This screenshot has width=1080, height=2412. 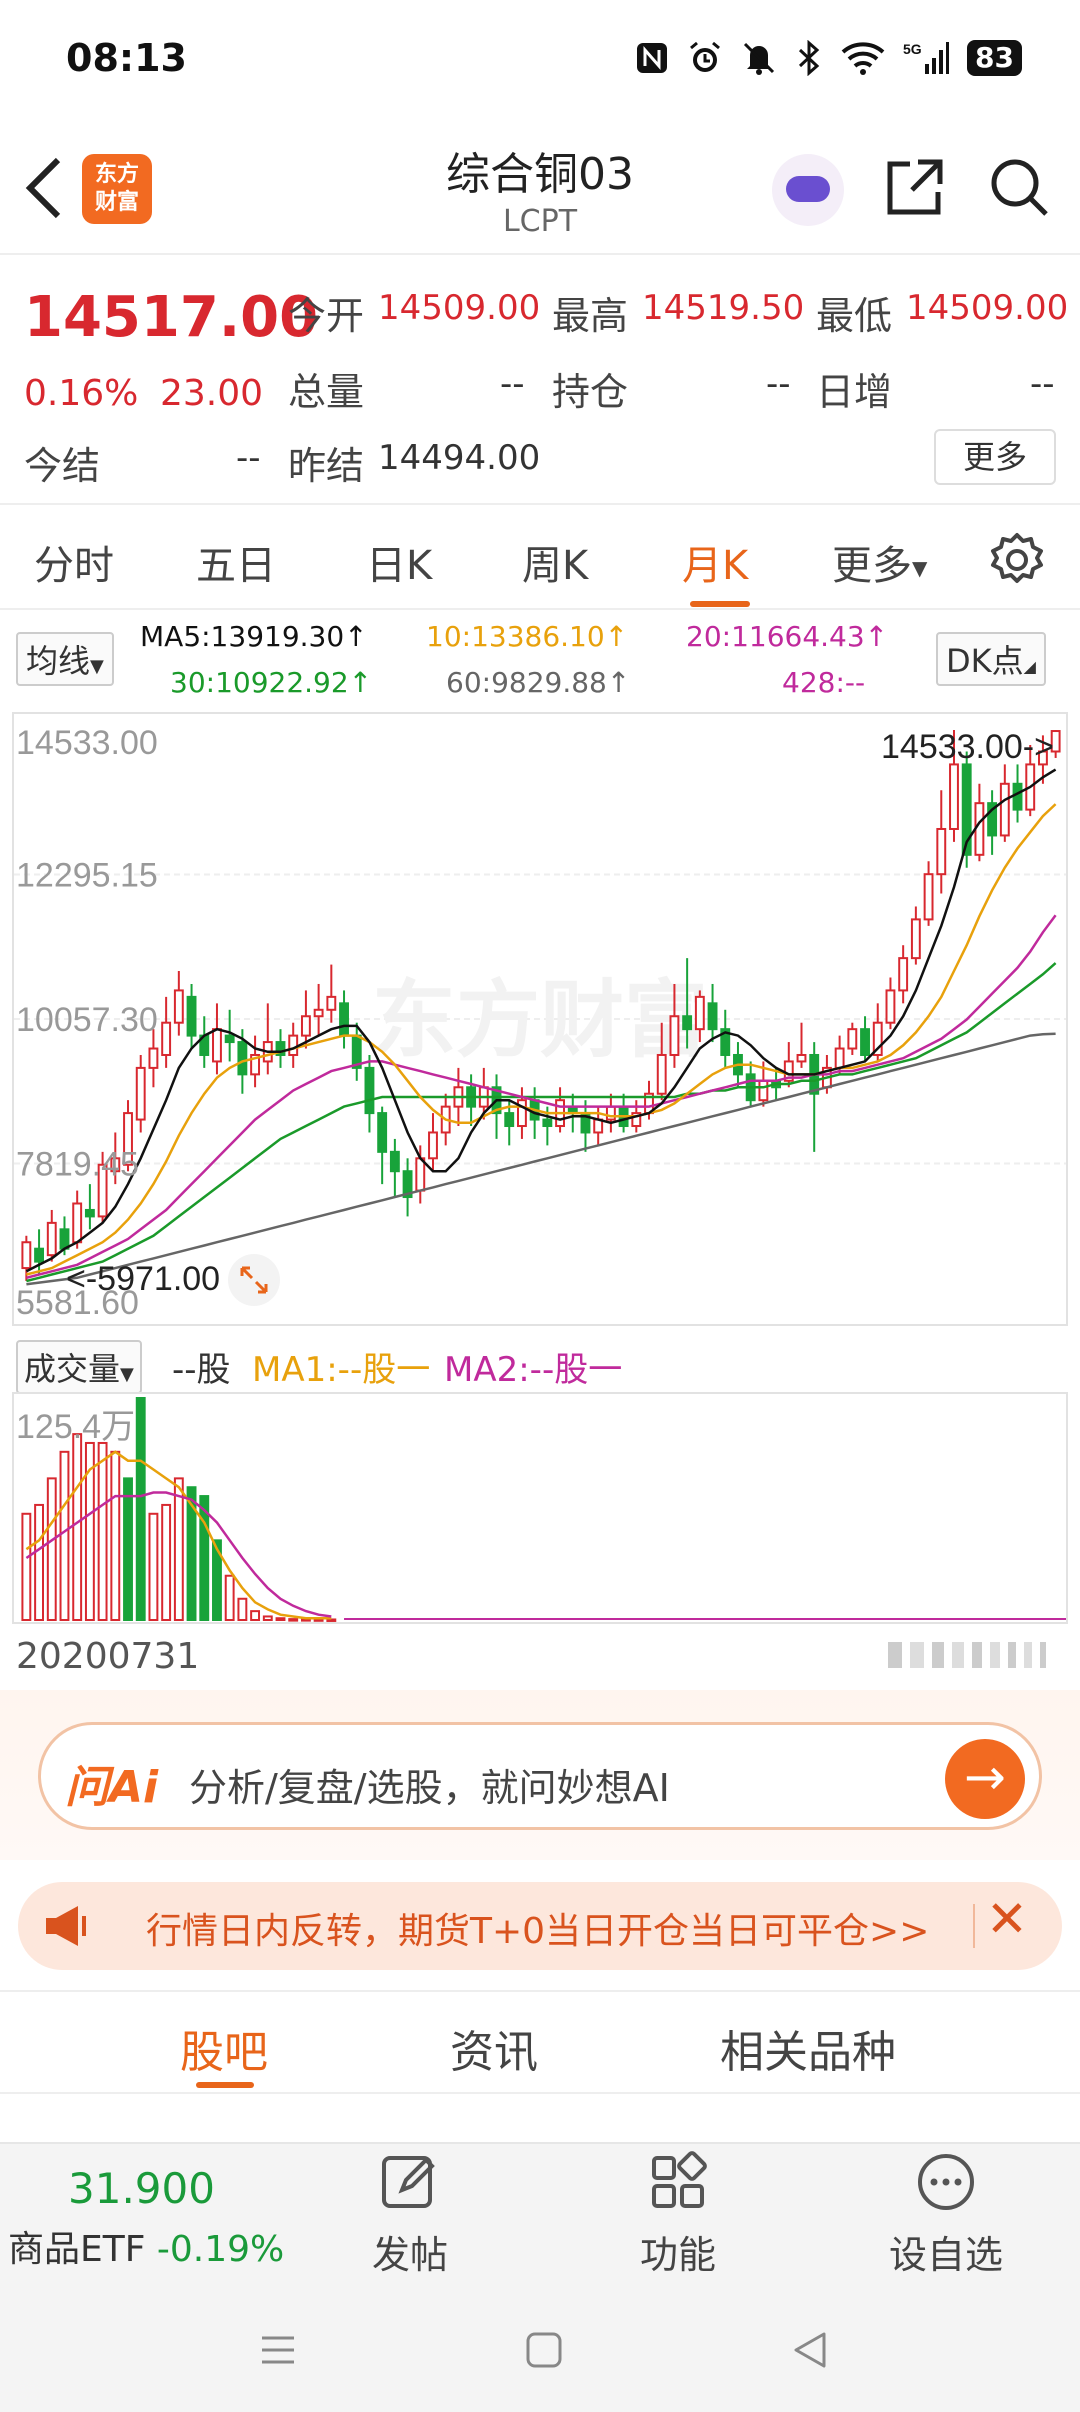 What do you see at coordinates (43, 188) in the screenshot?
I see `back-arrow-icon` at bounding box center [43, 188].